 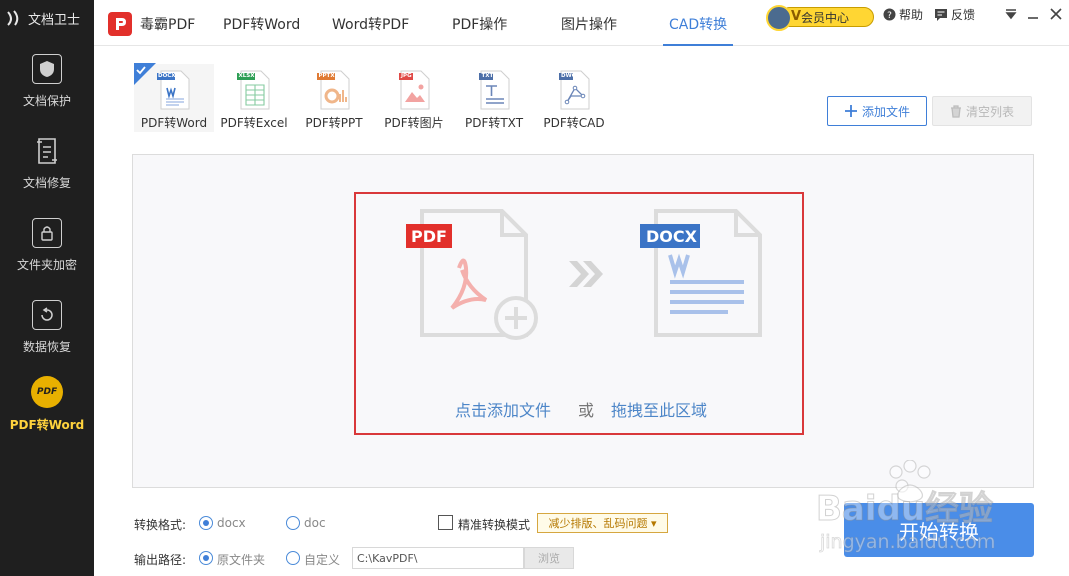 I want to click on format-tab-pdf-to-image: JPG PDF转图片, so click(x=414, y=98).